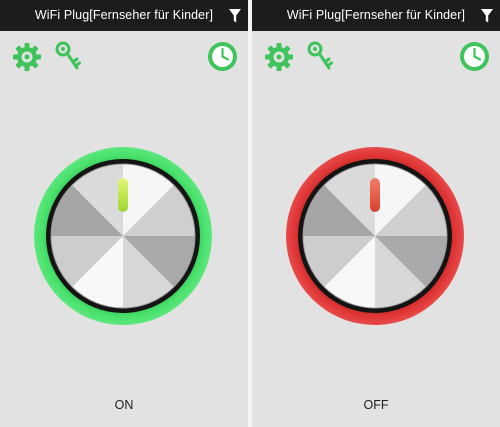 This screenshot has width=500, height=427. What do you see at coordinates (124, 405) in the screenshot?
I see `power-state-label: ON` at bounding box center [124, 405].